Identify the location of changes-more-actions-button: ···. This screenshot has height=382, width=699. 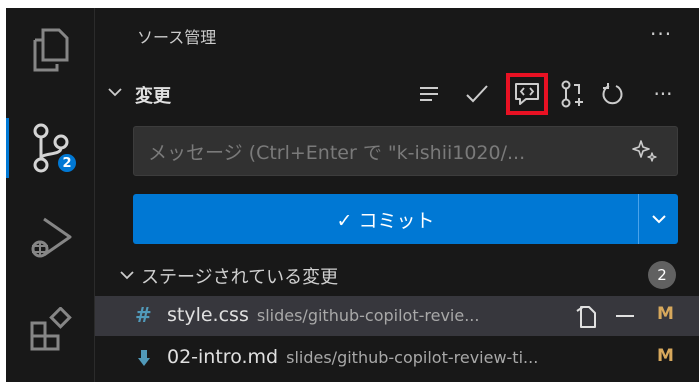
(663, 94).